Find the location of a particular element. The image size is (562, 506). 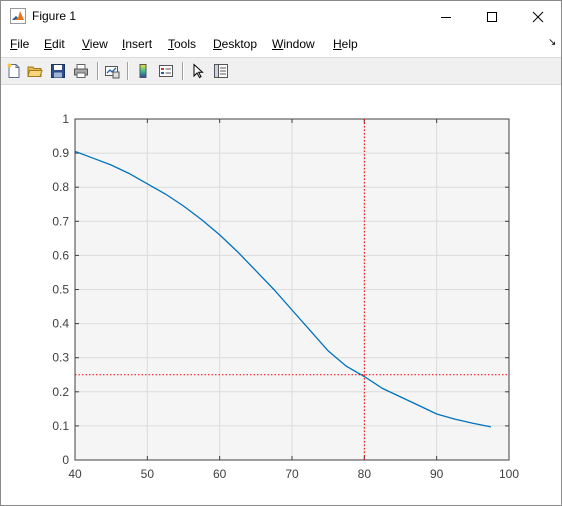

minimize-button is located at coordinates (446, 16).